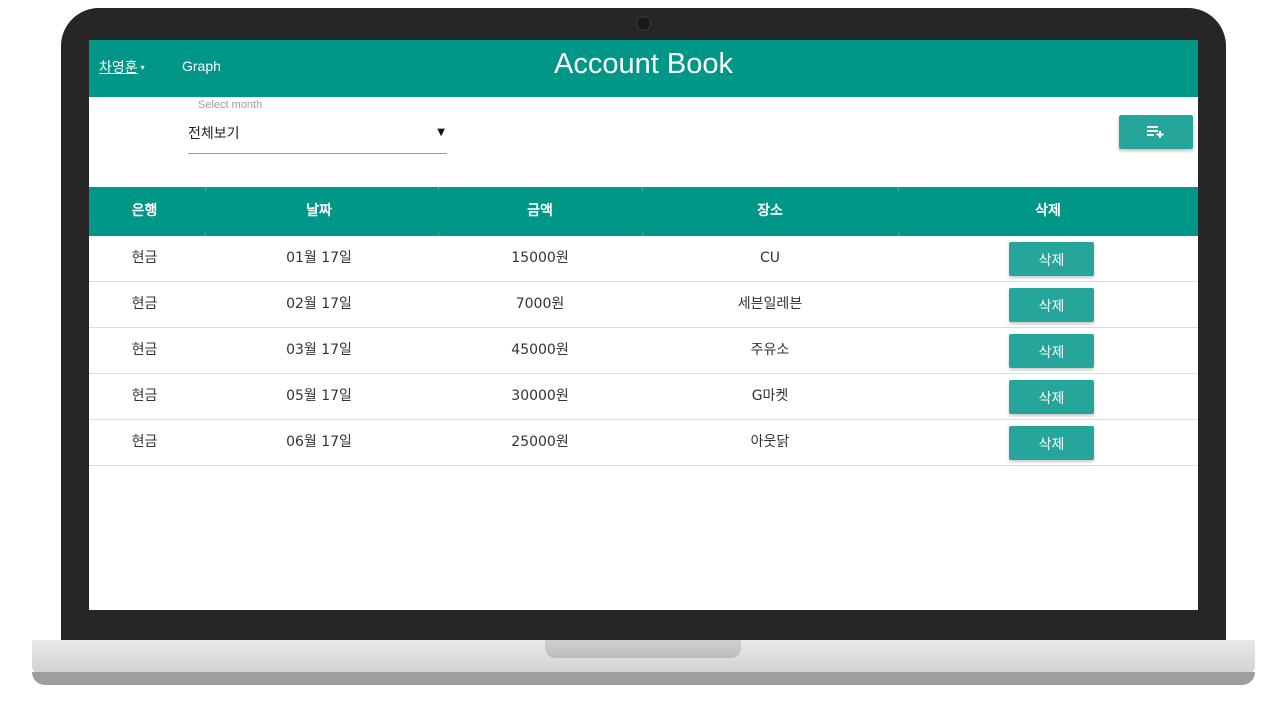 This screenshot has height=712, width=1286. I want to click on table-row: 현금 01월 17일 15000원 CU 삭제, so click(643, 259).